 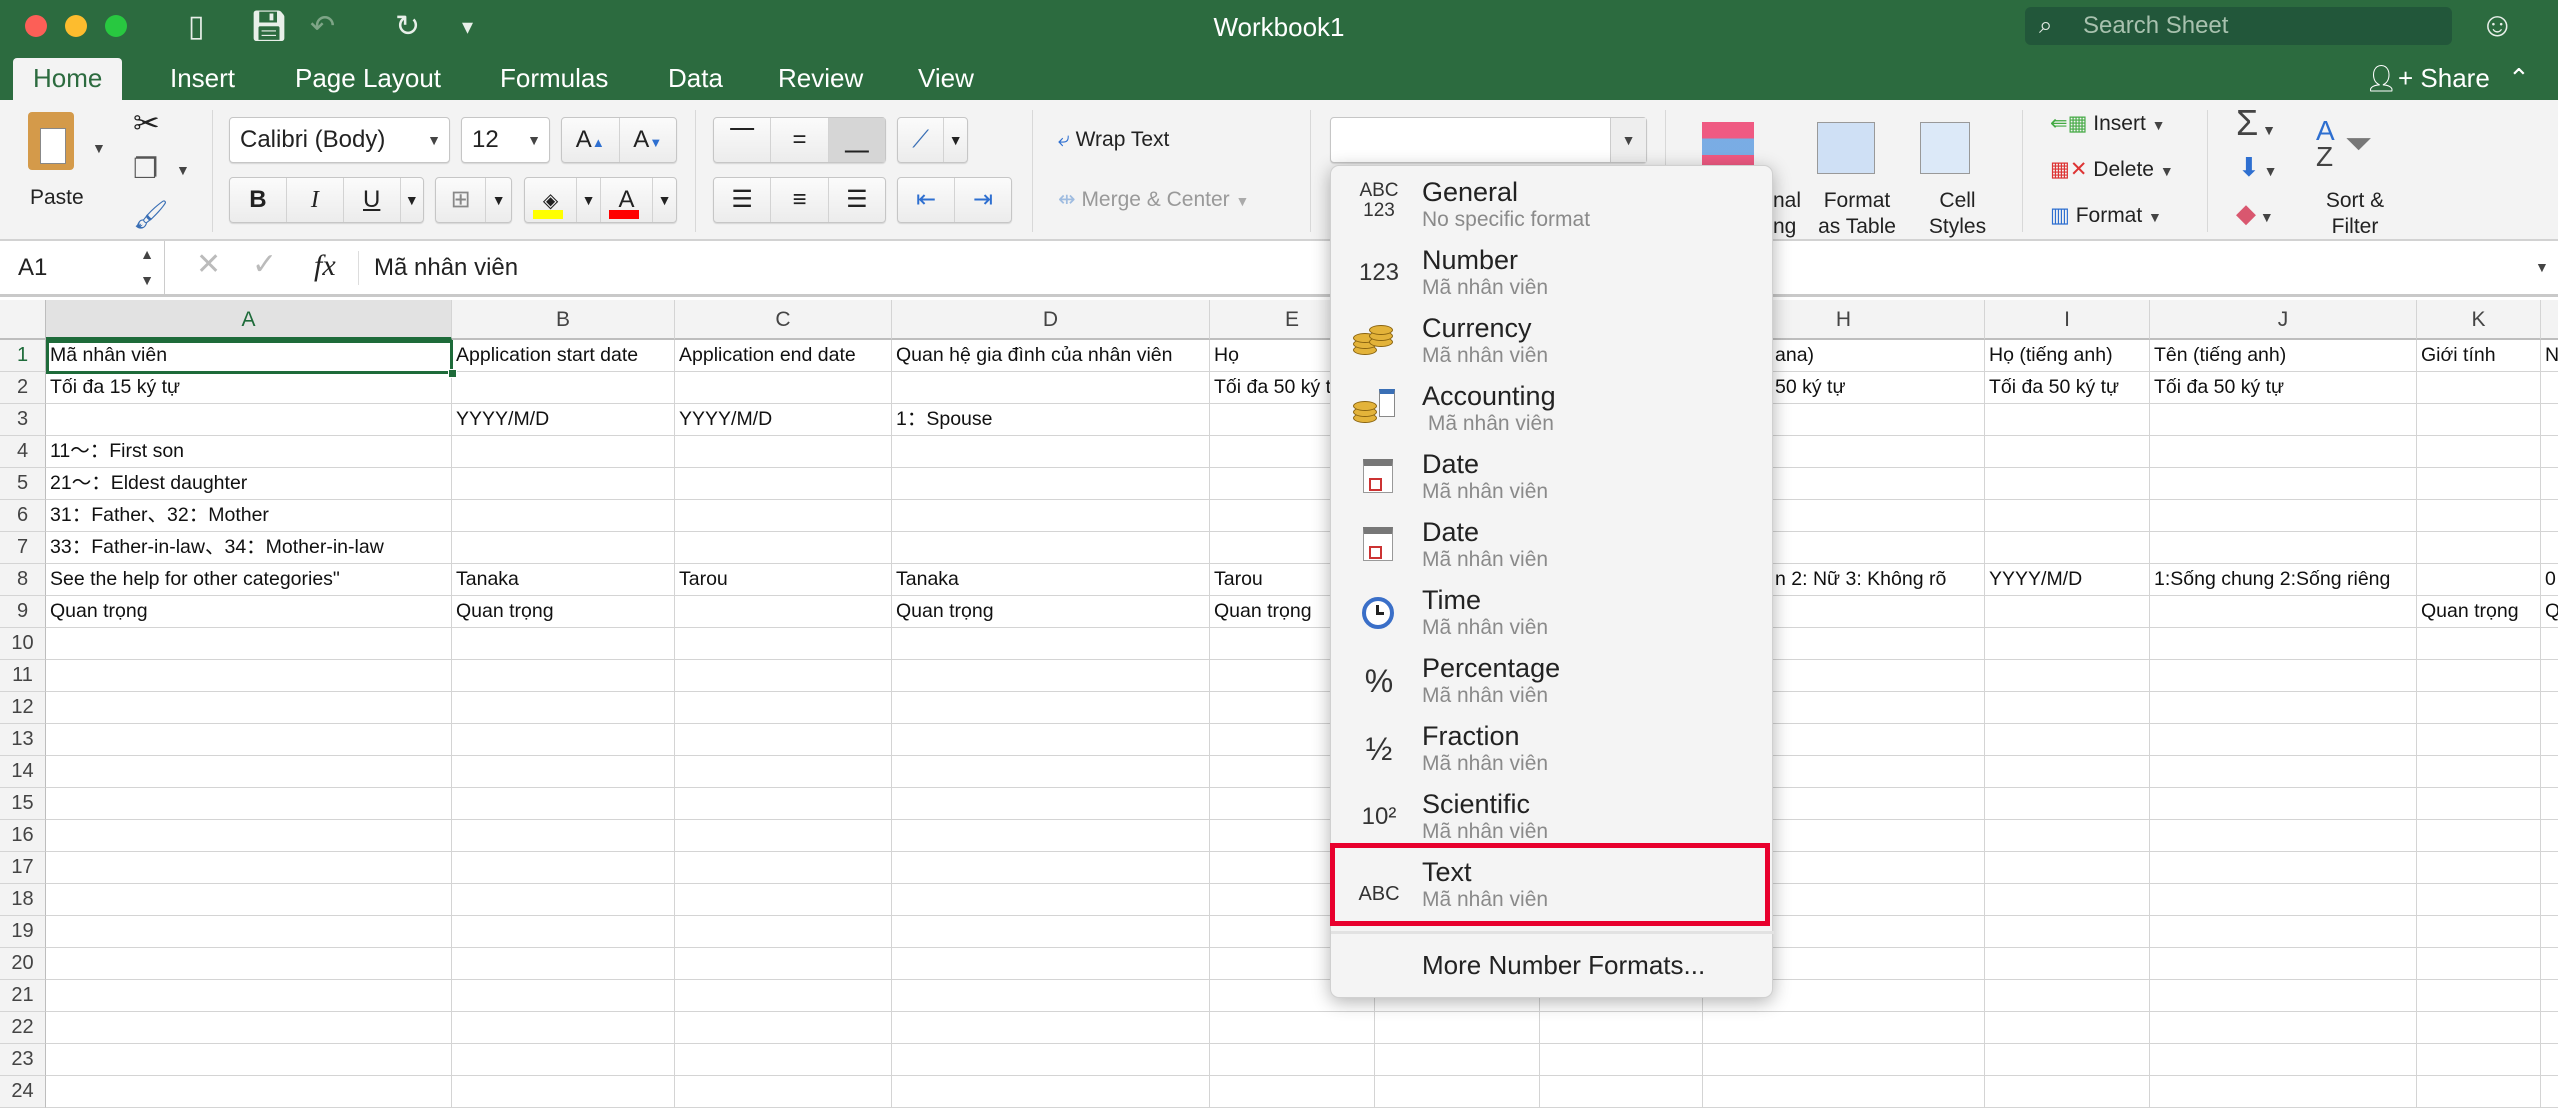 I want to click on cell-B9: Quan trọng, so click(x=563, y=612).